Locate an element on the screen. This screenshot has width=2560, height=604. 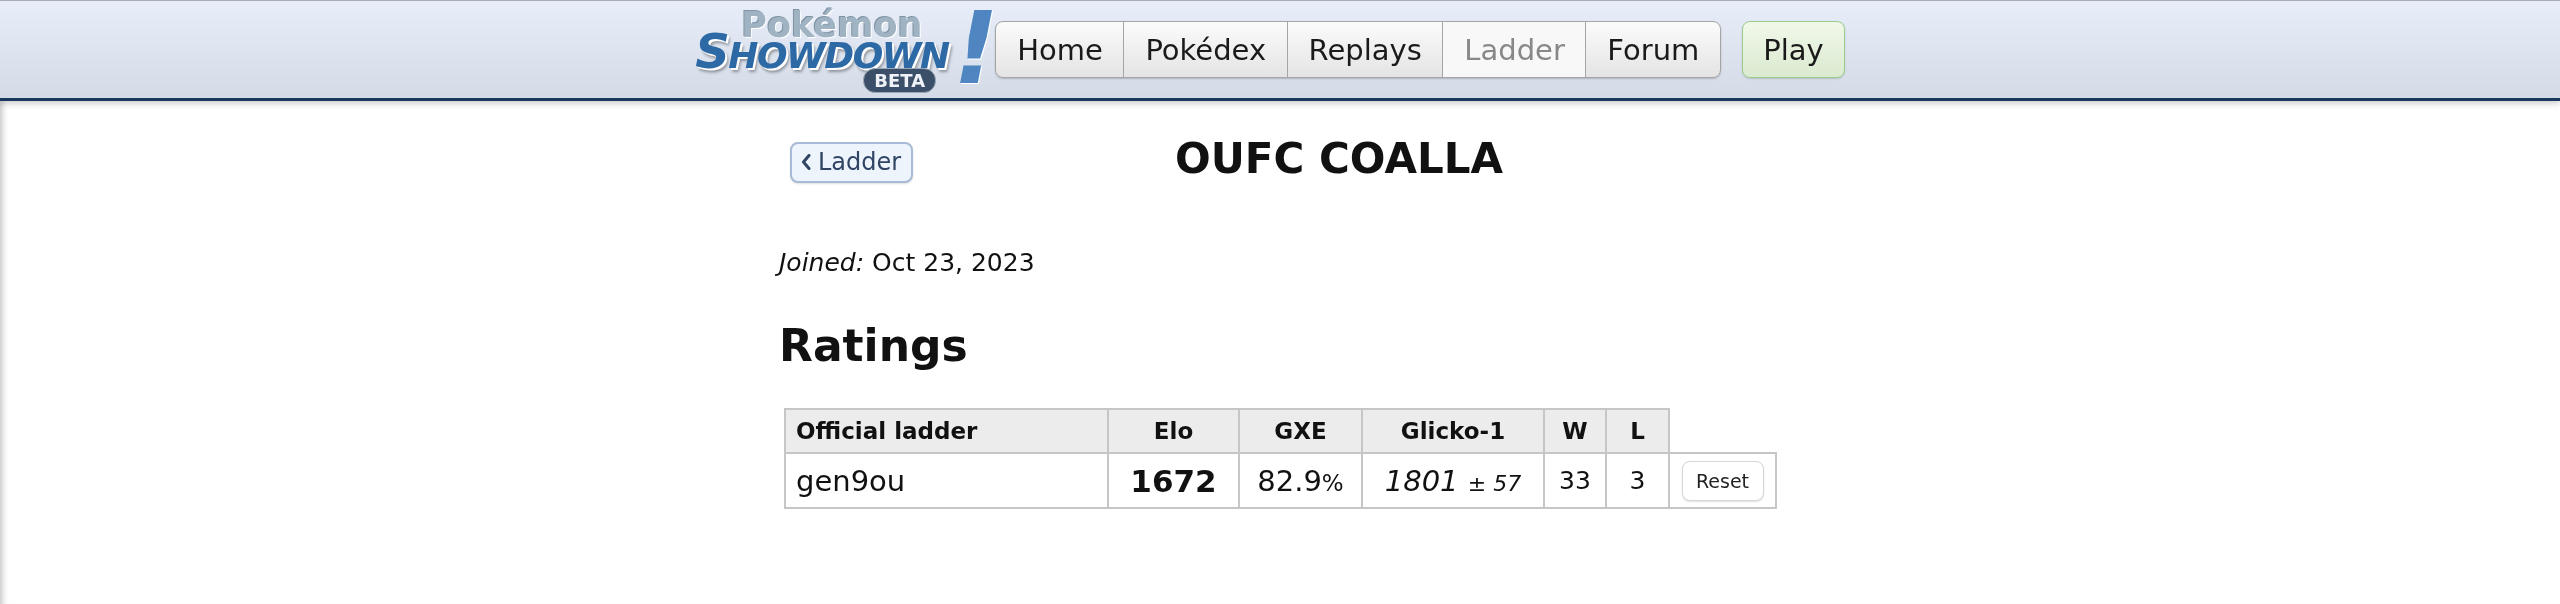
column-header: Glicko-1 is located at coordinates (1453, 431).